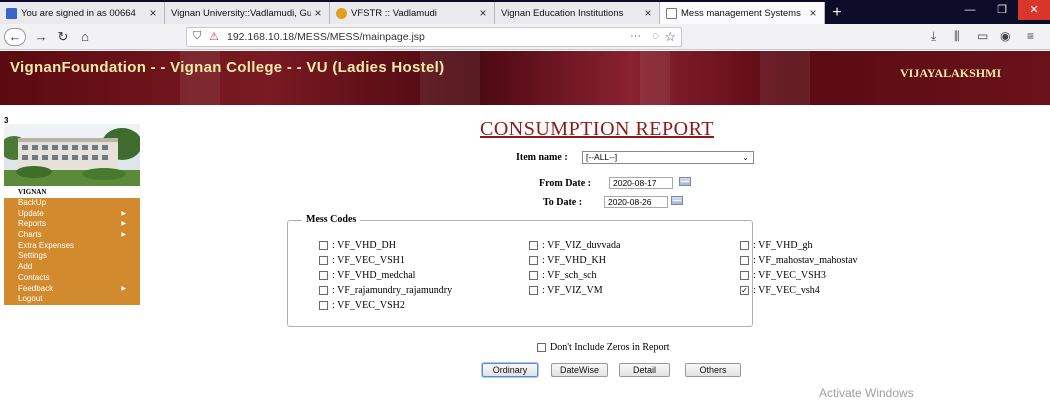  What do you see at coordinates (72, 267) in the screenshot?
I see `menu-item-add: Add` at bounding box center [72, 267].